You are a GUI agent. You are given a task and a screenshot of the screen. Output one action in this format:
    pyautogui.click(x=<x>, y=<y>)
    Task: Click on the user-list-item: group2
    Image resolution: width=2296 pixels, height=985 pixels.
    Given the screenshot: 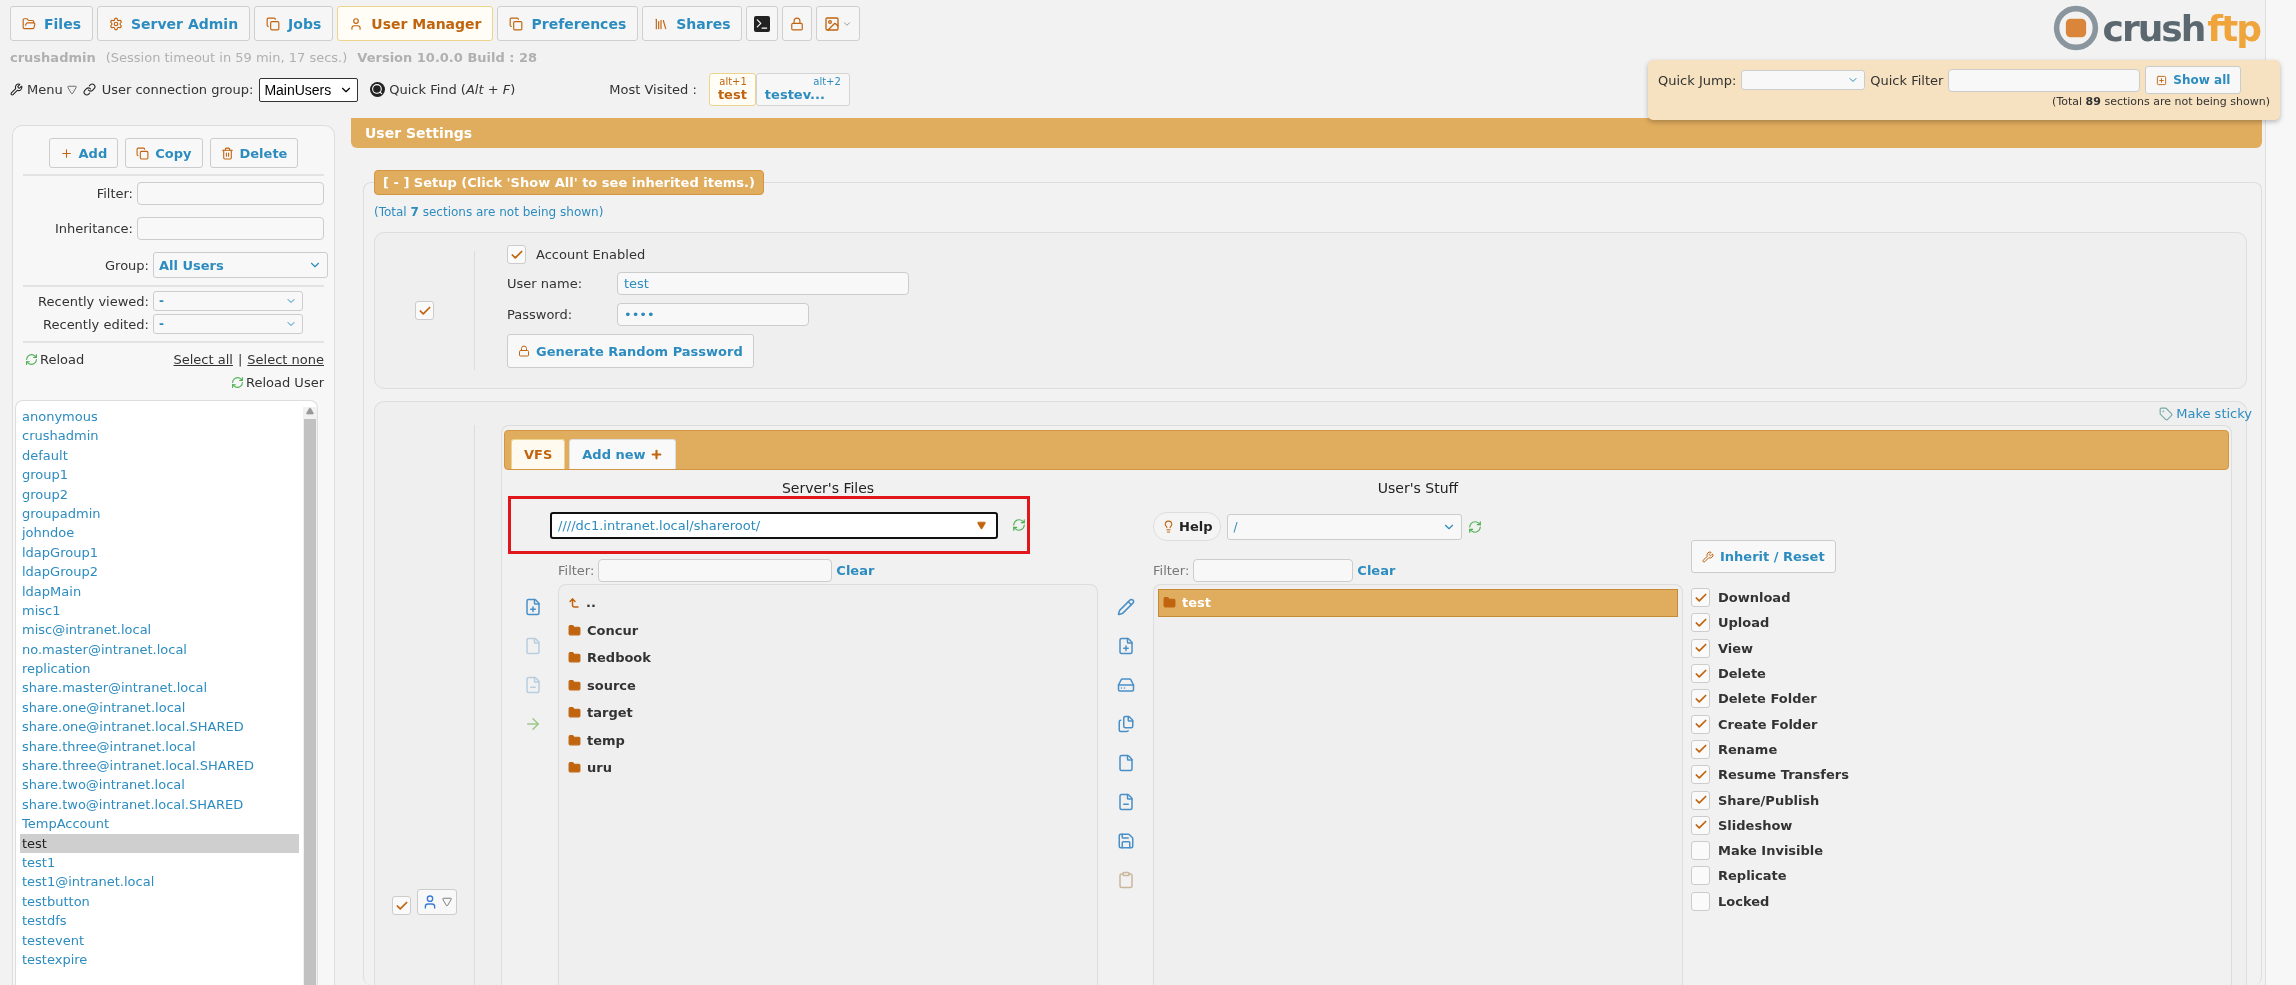 What is the action you would take?
    pyautogui.click(x=159, y=494)
    